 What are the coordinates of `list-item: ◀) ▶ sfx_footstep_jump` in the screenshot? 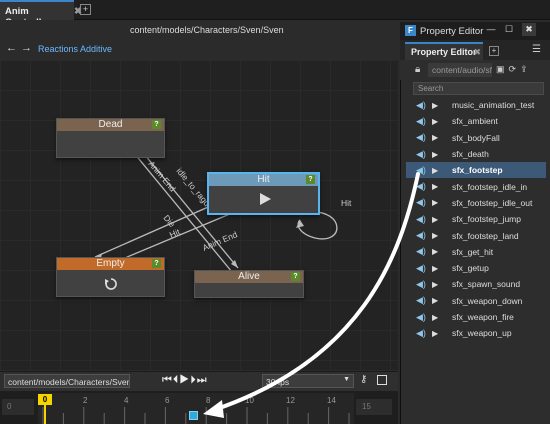 It's located at (476, 219).